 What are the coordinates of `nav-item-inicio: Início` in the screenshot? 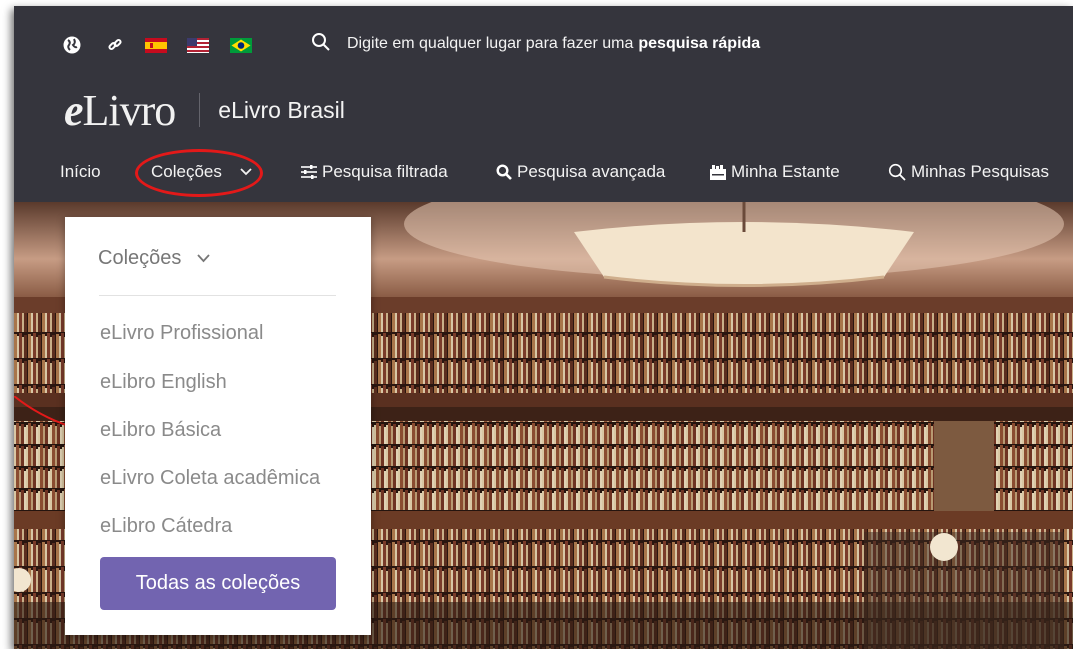 It's located at (80, 172).